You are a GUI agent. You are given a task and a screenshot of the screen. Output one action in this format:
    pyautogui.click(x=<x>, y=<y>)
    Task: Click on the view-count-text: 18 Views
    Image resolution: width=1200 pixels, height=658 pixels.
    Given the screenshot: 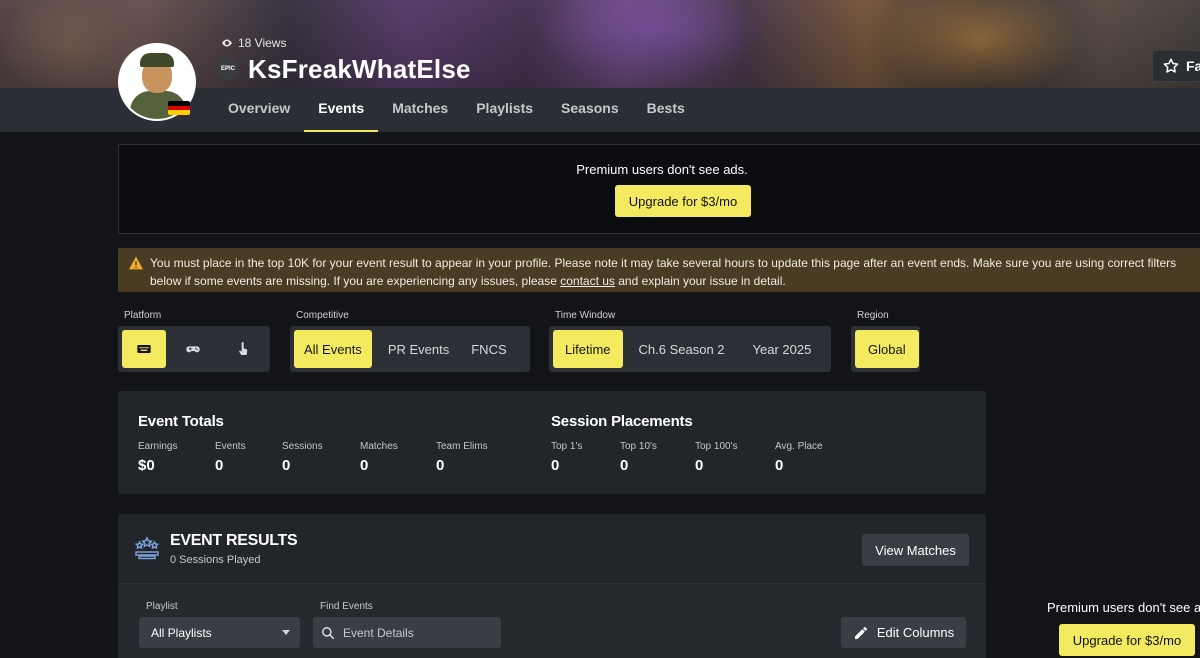 What is the action you would take?
    pyautogui.click(x=262, y=43)
    